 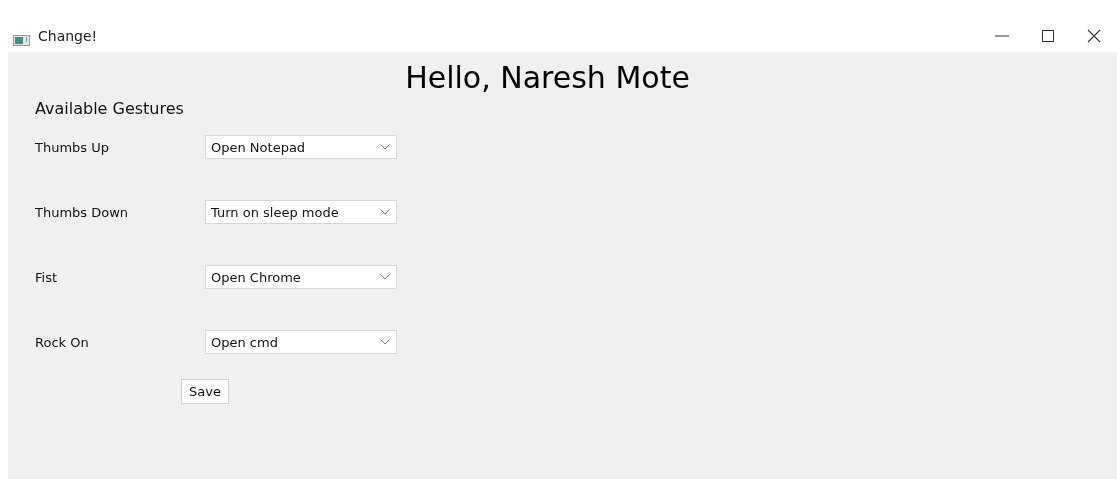 I want to click on close-icon, so click(x=1094, y=36).